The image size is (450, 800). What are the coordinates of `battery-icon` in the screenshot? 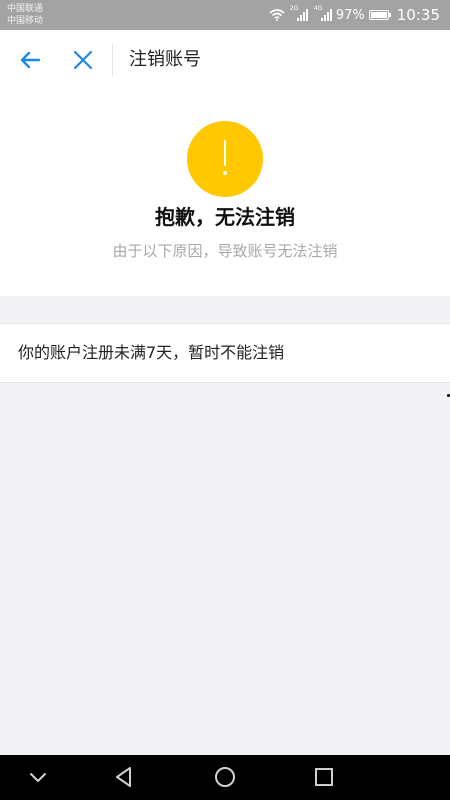 It's located at (379, 15).